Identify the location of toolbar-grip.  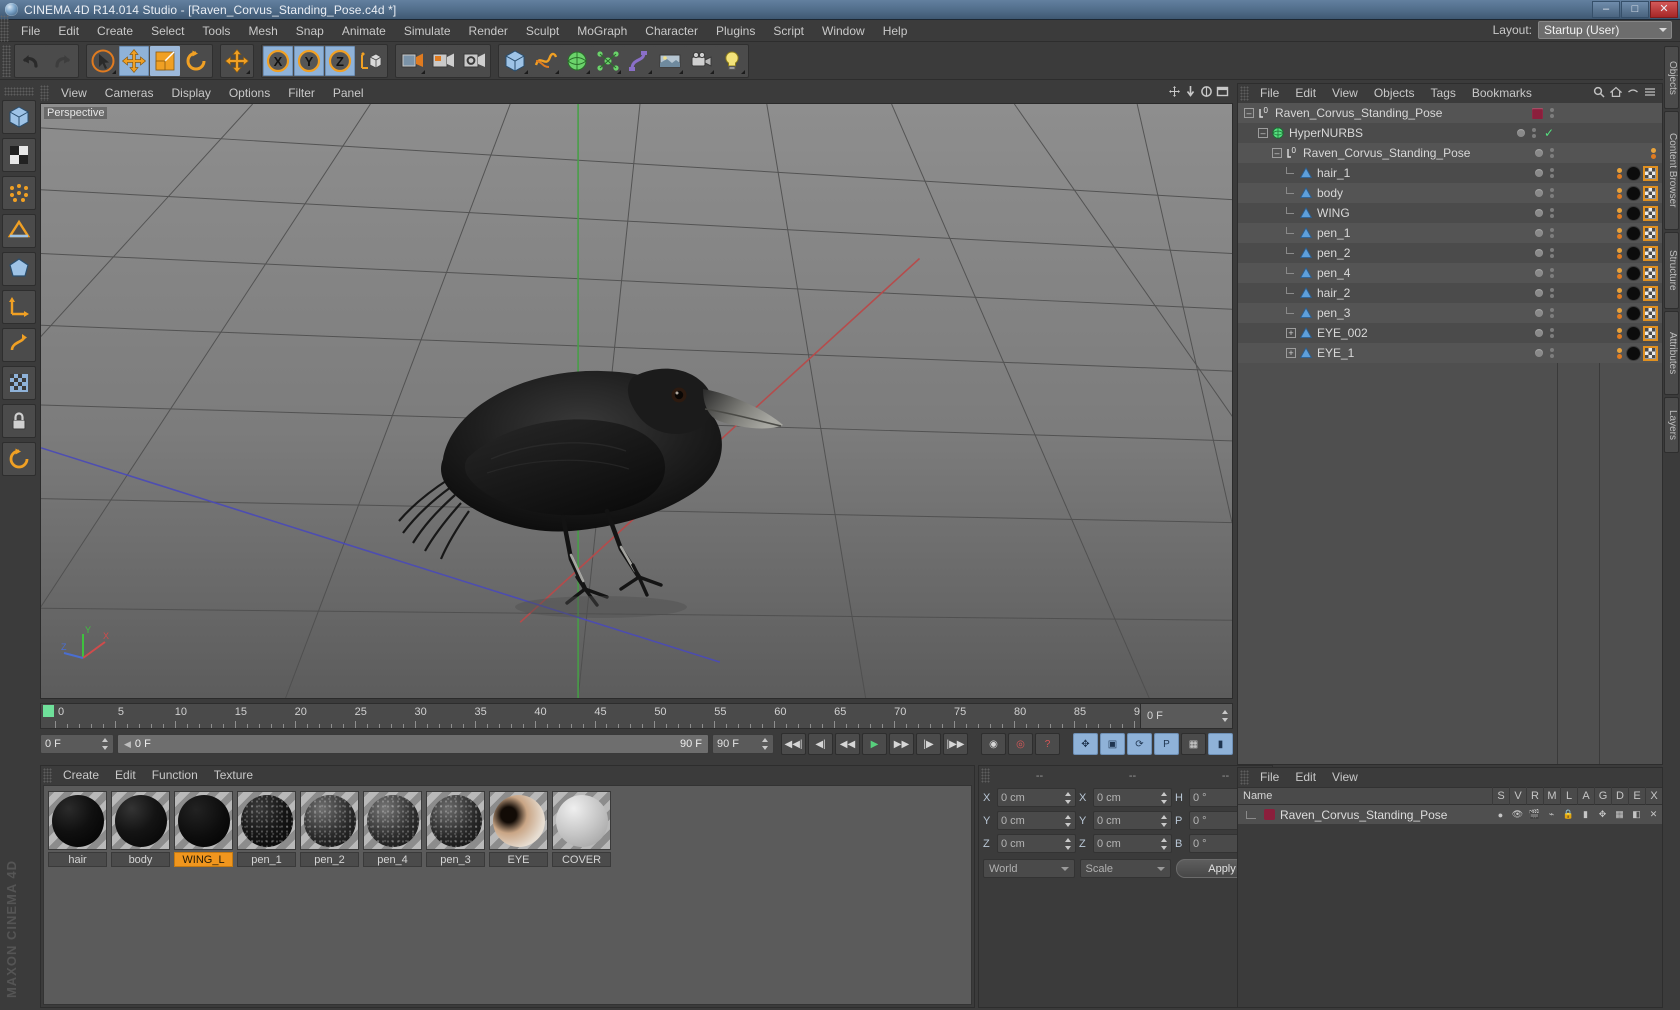
(6, 60).